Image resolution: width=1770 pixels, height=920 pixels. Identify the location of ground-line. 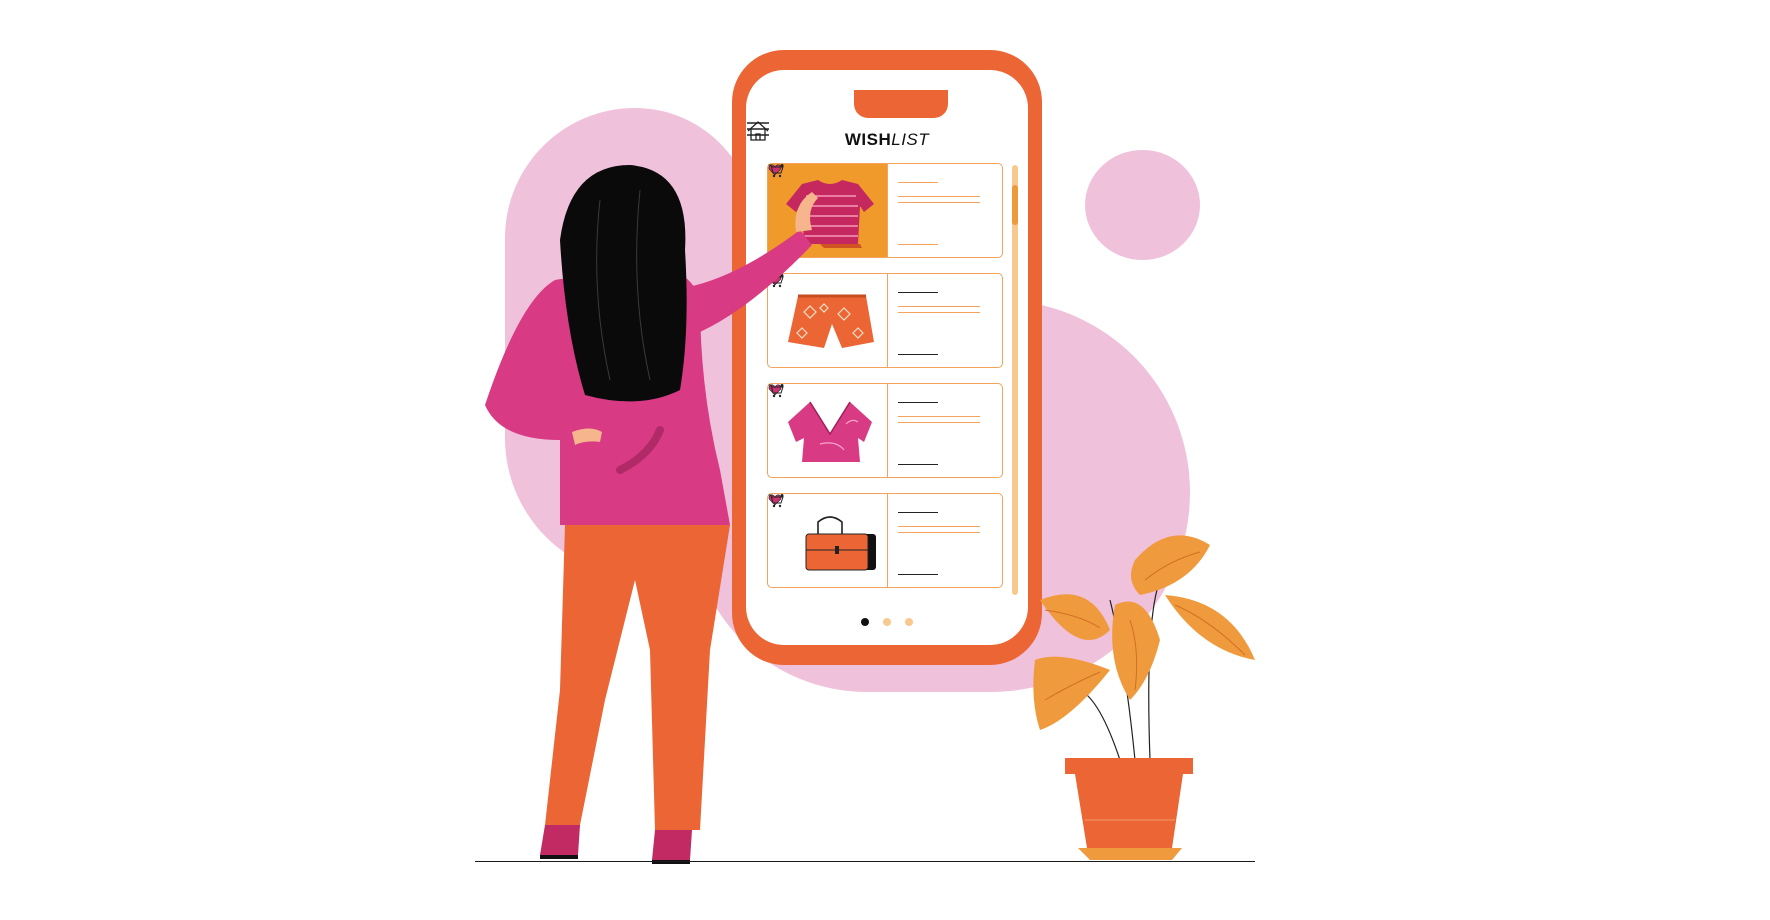
(865, 861).